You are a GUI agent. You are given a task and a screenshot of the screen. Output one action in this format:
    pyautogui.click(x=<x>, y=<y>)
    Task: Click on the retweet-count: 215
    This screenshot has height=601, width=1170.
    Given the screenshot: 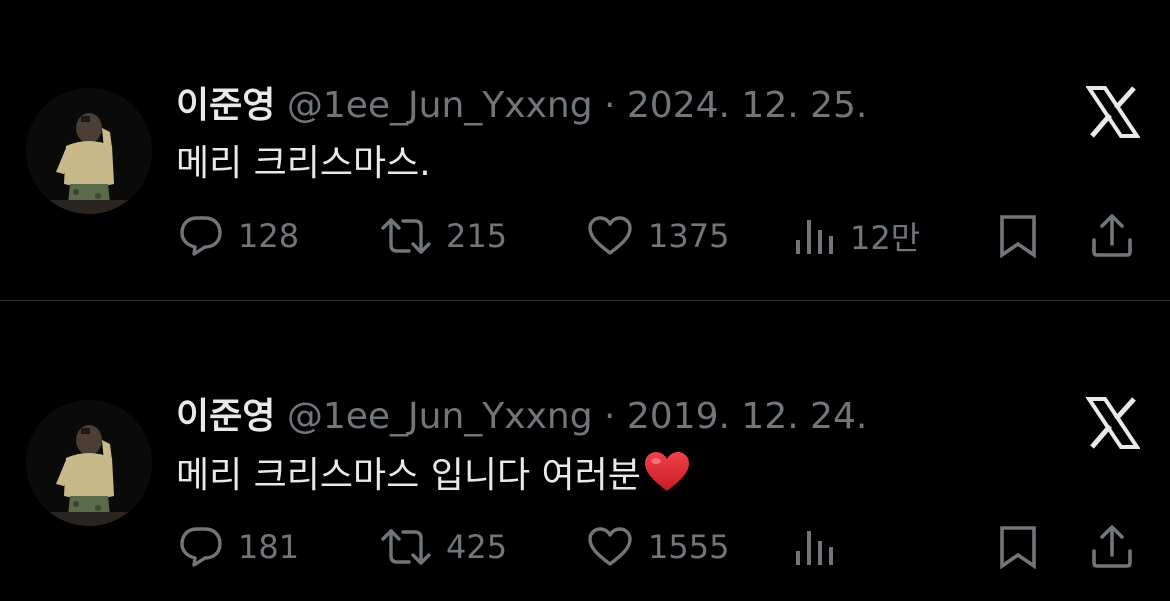 What is the action you would take?
    pyautogui.click(x=477, y=236)
    